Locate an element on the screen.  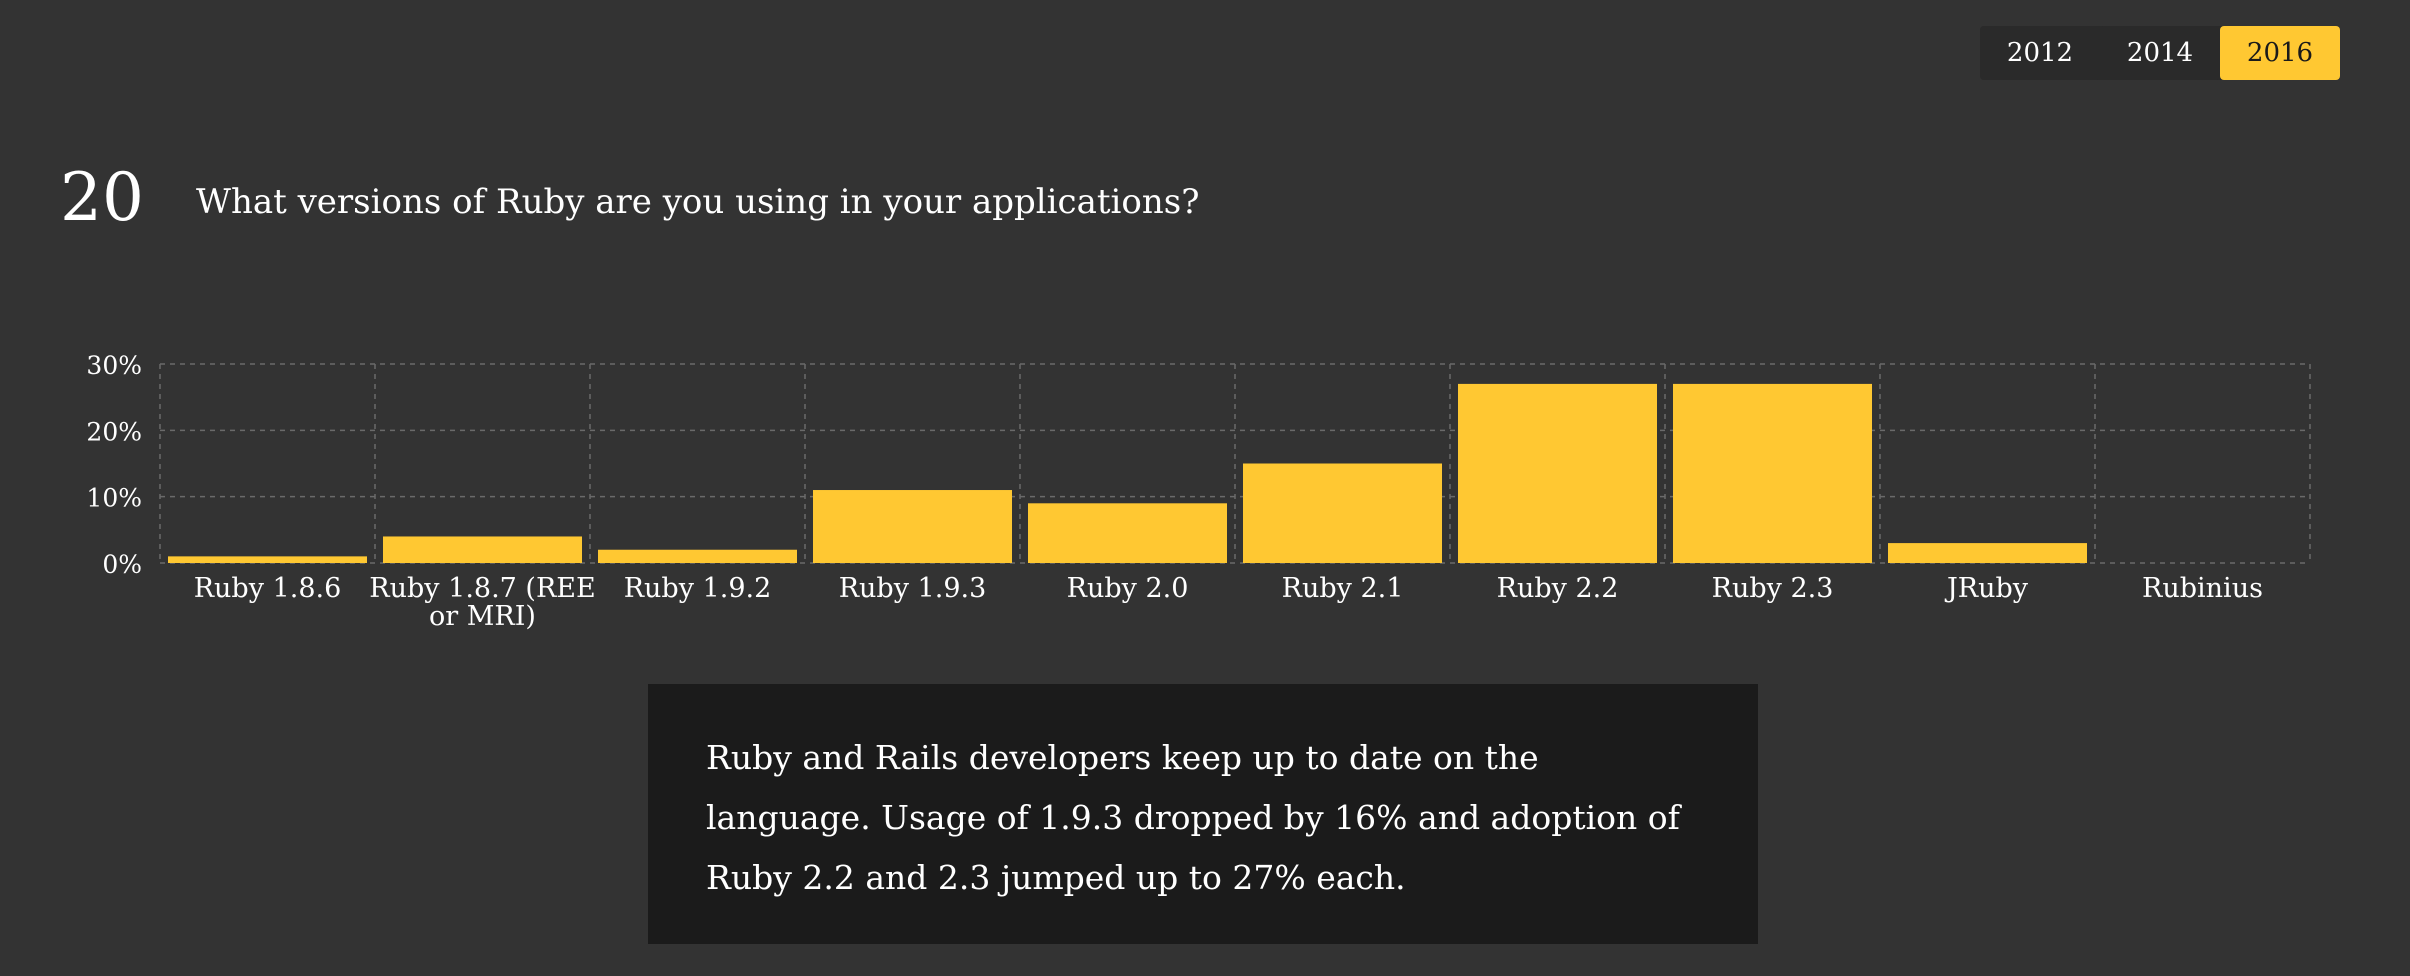
x-tick-label: Ruby 1.9.3 is located at coordinates (913, 588).